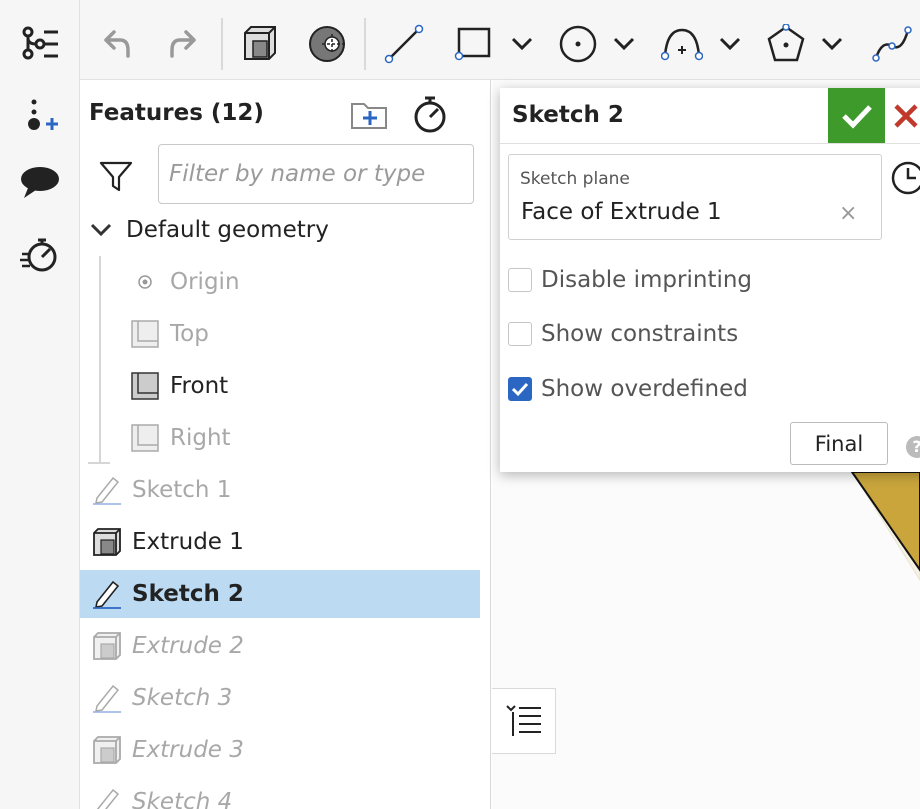 The image size is (920, 809). Describe the element at coordinates (199, 386) in the screenshot. I see `feature-label: Front` at that location.